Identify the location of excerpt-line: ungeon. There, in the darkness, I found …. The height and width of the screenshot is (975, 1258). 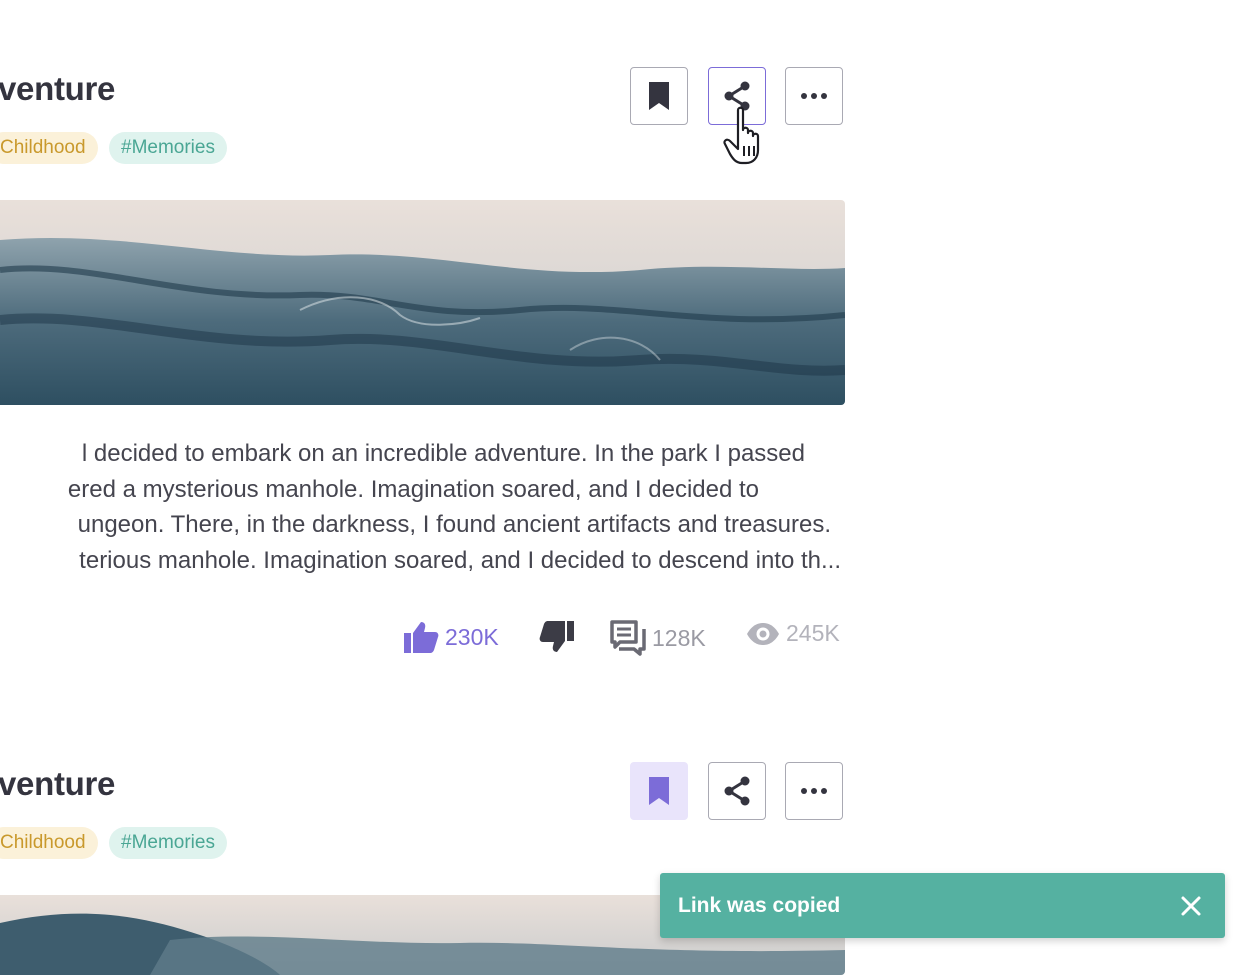
(454, 524).